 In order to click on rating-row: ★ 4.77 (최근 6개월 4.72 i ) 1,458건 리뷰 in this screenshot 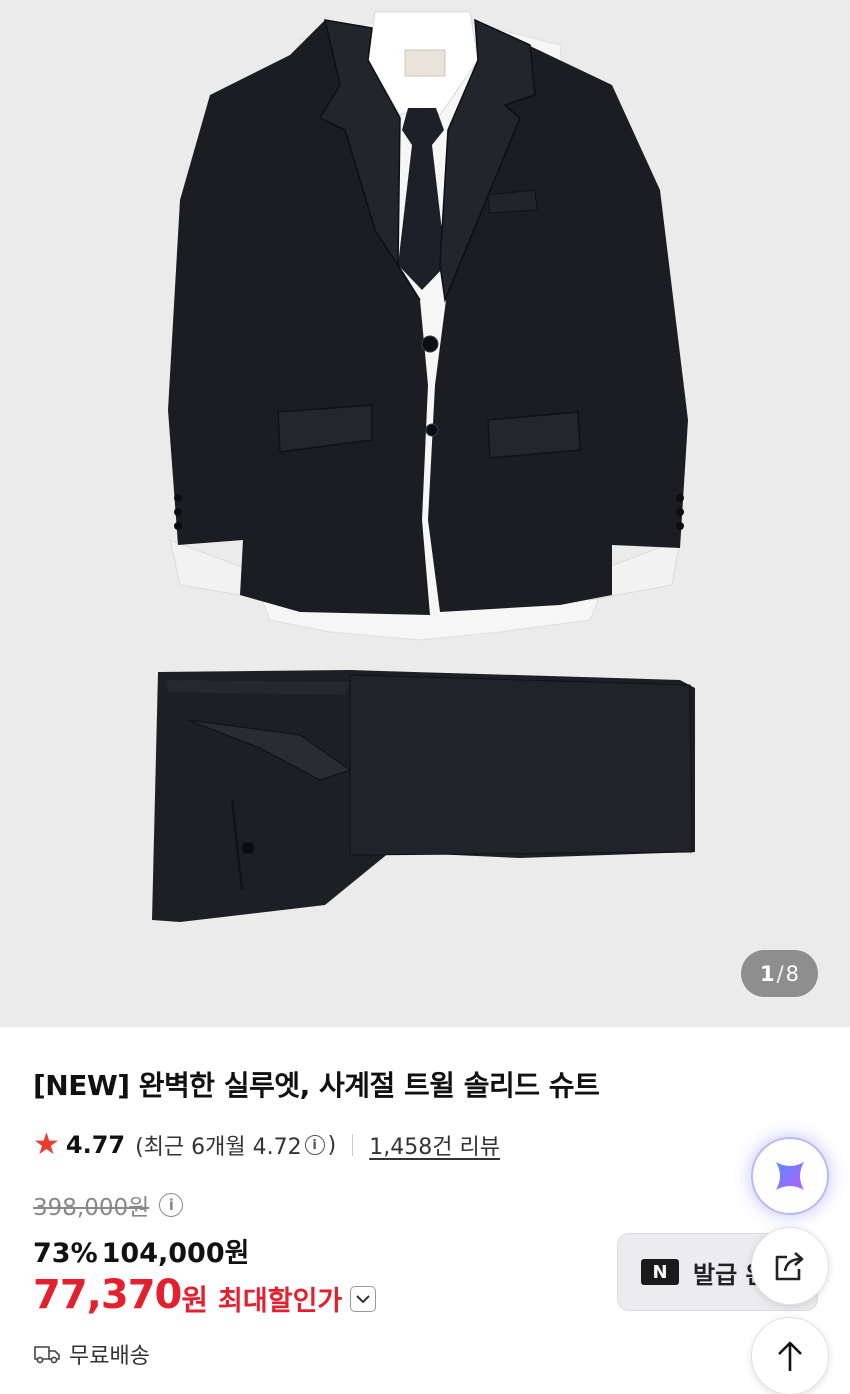, I will do `click(266, 1145)`.